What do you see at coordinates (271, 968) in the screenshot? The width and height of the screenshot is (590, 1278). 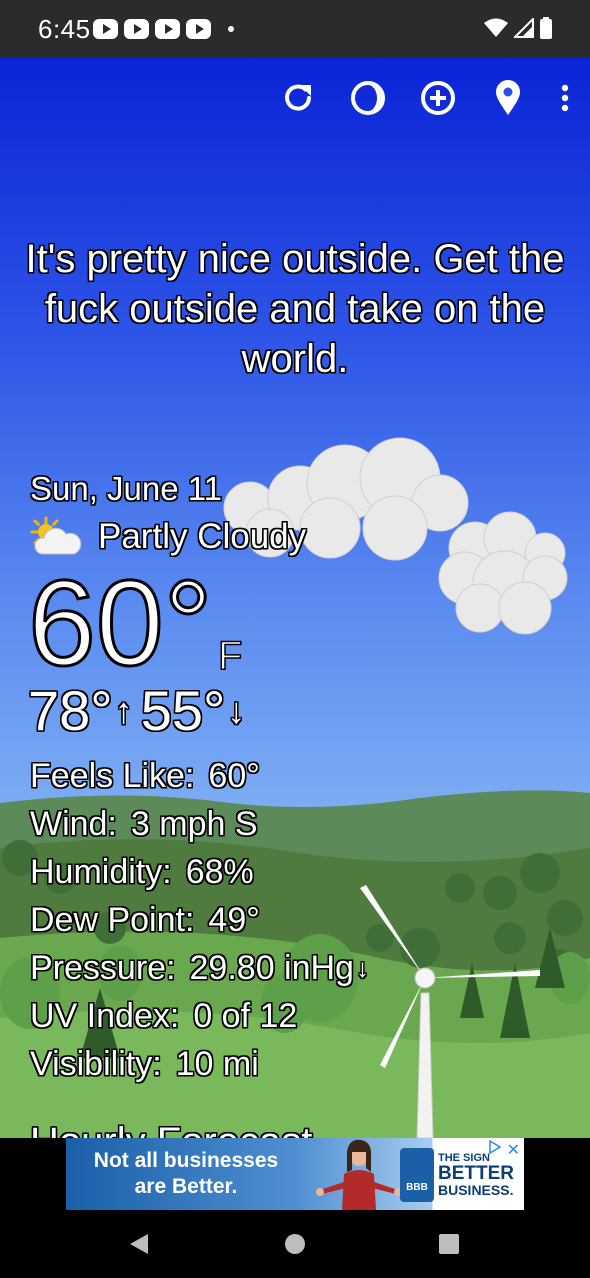 I see `detail-value: 29.80 inHg` at bounding box center [271, 968].